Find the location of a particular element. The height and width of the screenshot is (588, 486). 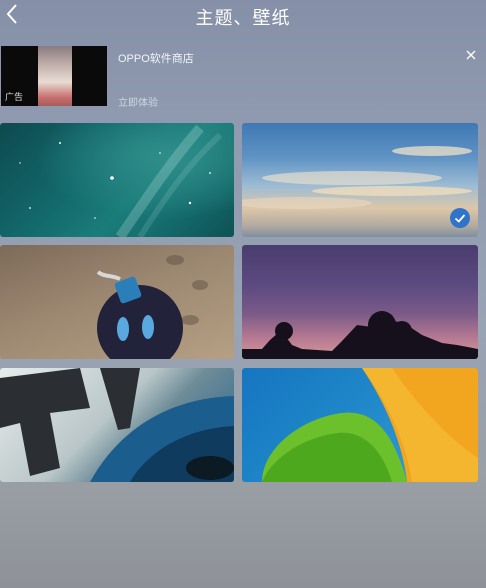

wallpaper-dusk-art is located at coordinates (360, 335).